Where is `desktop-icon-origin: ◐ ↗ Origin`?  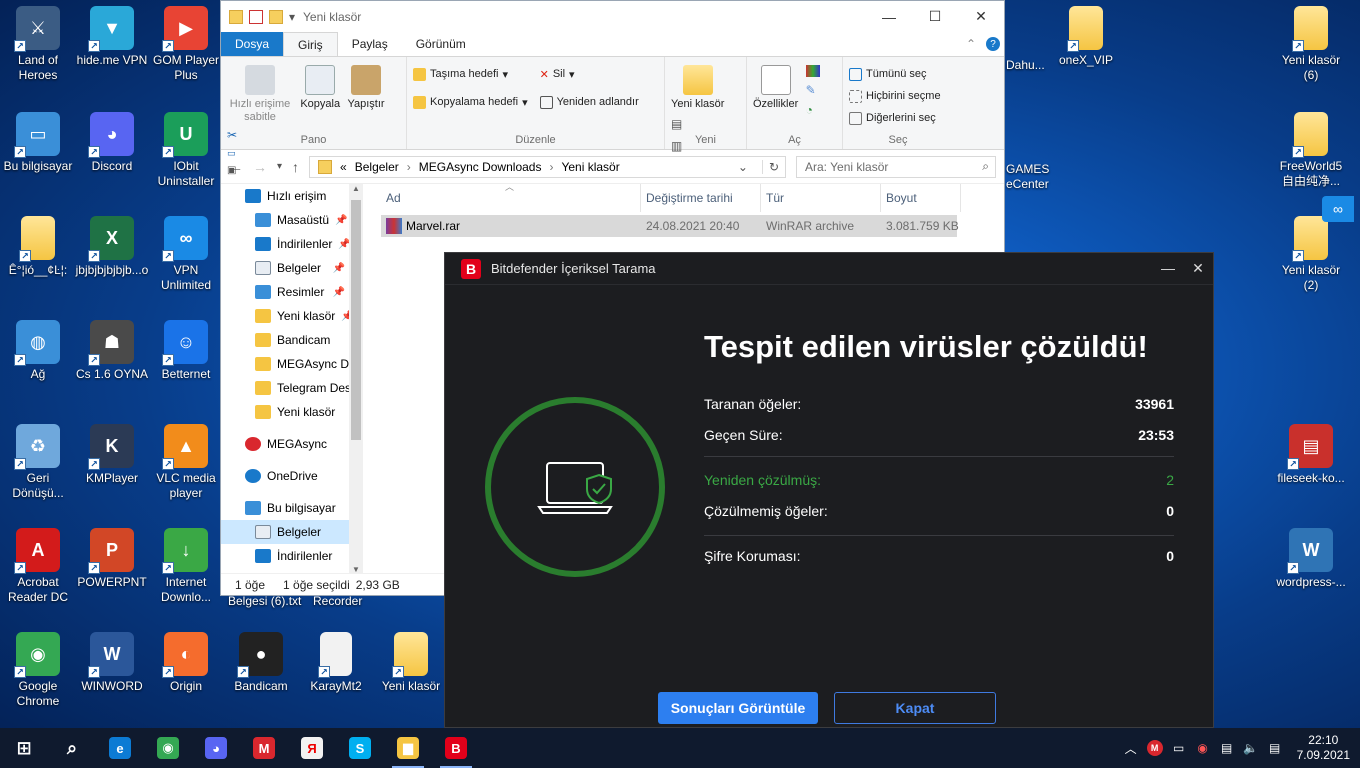 desktop-icon-origin: ◐ ↗ Origin is located at coordinates (186, 663).